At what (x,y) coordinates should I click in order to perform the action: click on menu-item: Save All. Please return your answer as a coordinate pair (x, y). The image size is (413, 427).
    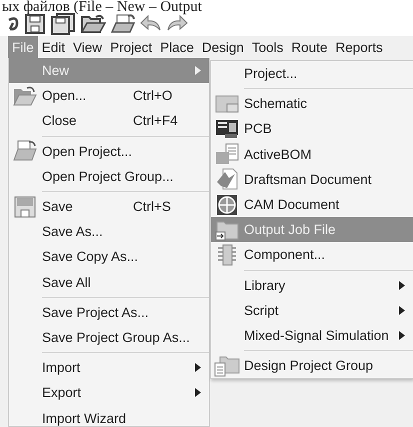
    Looking at the image, I should click on (109, 282).